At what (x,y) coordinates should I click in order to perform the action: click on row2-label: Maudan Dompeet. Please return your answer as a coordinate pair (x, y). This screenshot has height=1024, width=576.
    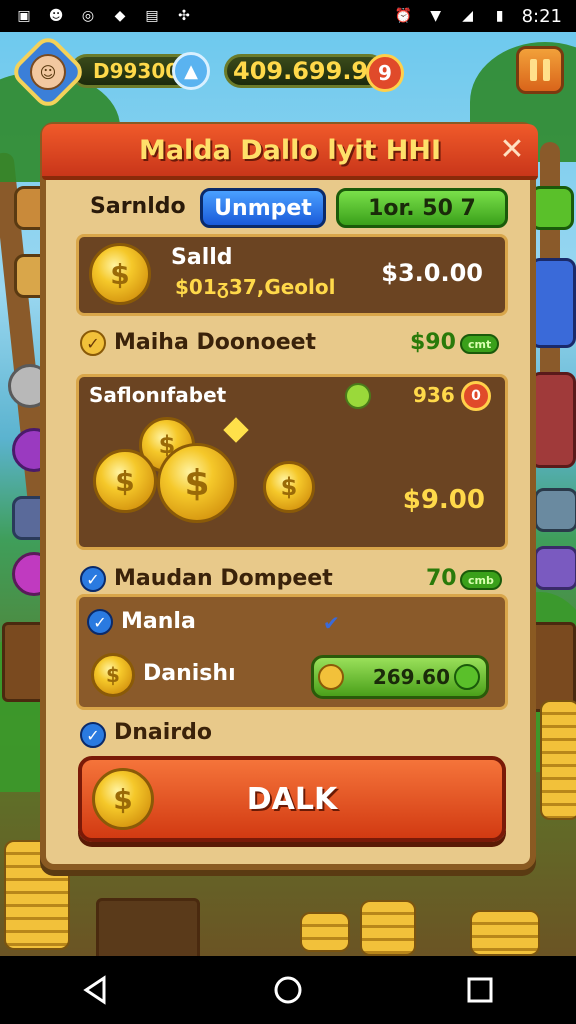
    Looking at the image, I should click on (223, 578).